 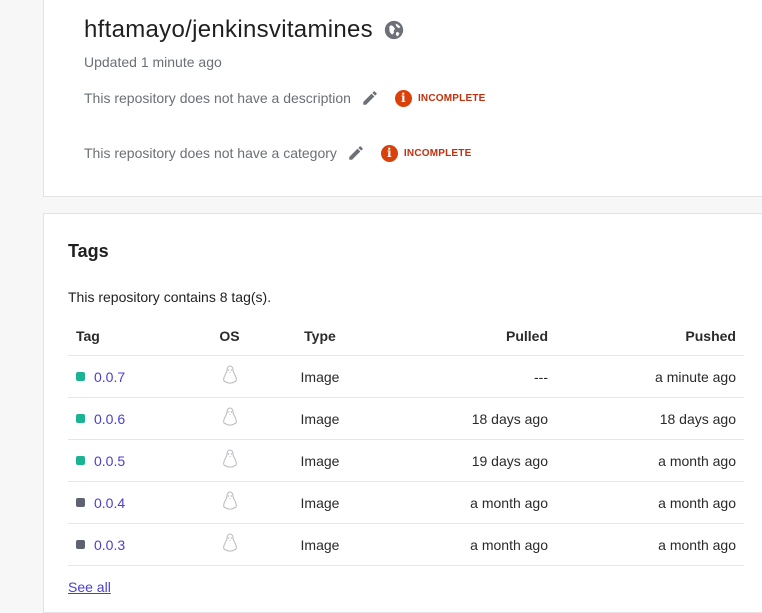 I want to click on repository-name: hftamayo/jenkinsvitamines, so click(x=228, y=29).